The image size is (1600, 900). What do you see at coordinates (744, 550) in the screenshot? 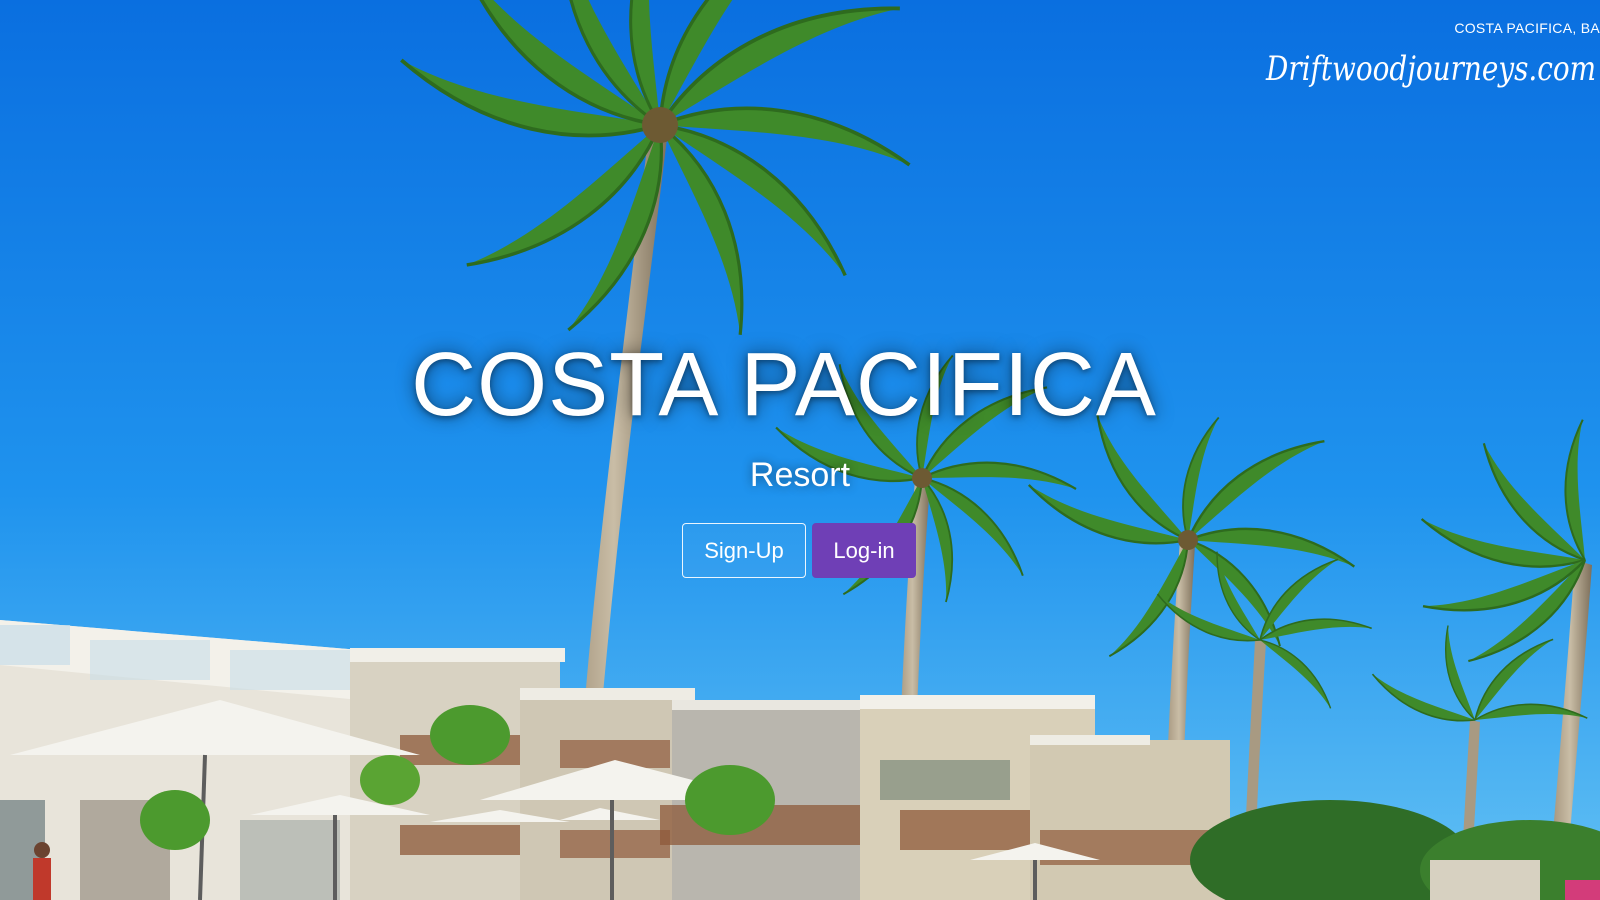
I see `signup-button: Sign-Up` at bounding box center [744, 550].